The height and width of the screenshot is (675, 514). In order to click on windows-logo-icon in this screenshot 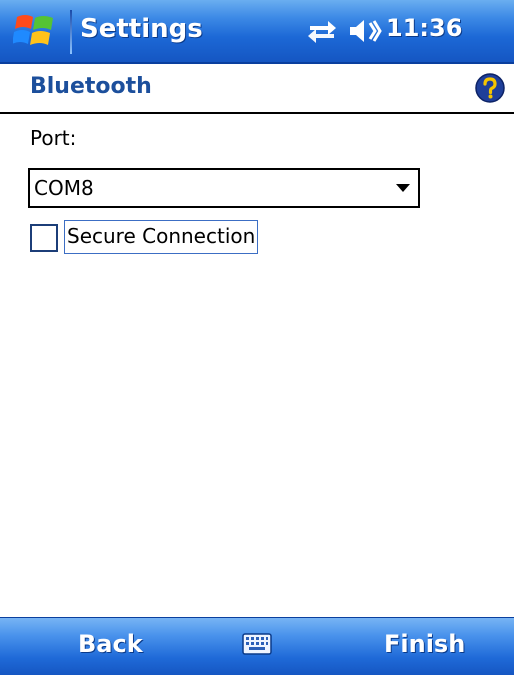, I will do `click(33, 30)`.